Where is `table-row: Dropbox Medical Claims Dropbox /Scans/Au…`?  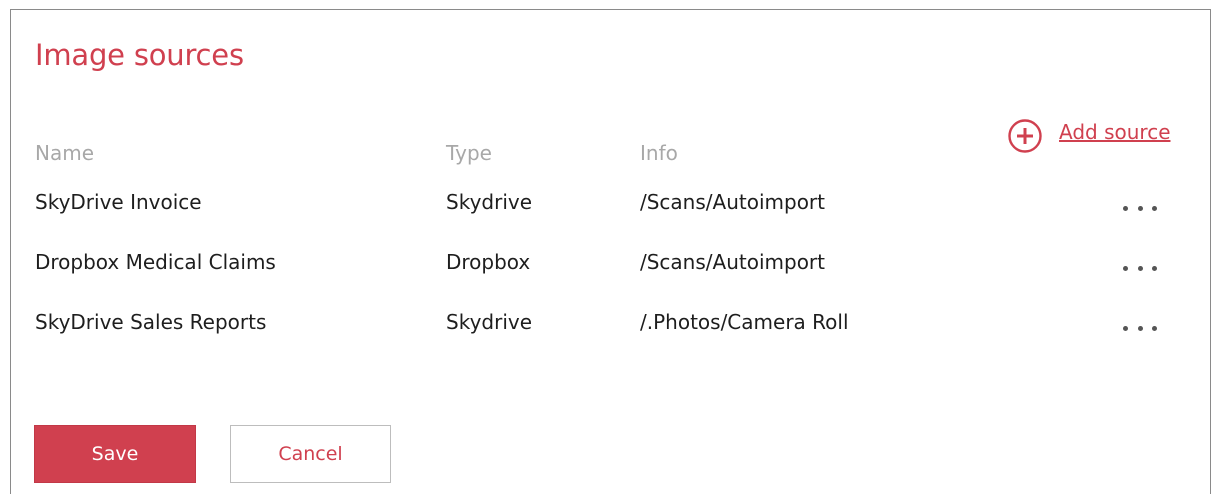 table-row: Dropbox Medical Claims Dropbox /Scans/Au… is located at coordinates (610, 270).